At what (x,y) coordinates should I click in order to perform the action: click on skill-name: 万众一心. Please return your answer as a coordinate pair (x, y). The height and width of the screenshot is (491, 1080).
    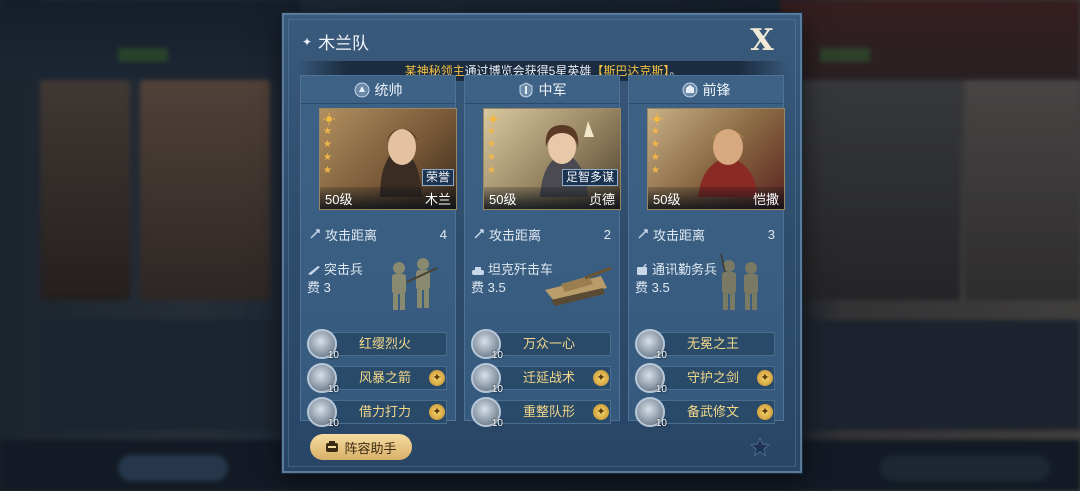
    Looking at the image, I should click on (549, 344).